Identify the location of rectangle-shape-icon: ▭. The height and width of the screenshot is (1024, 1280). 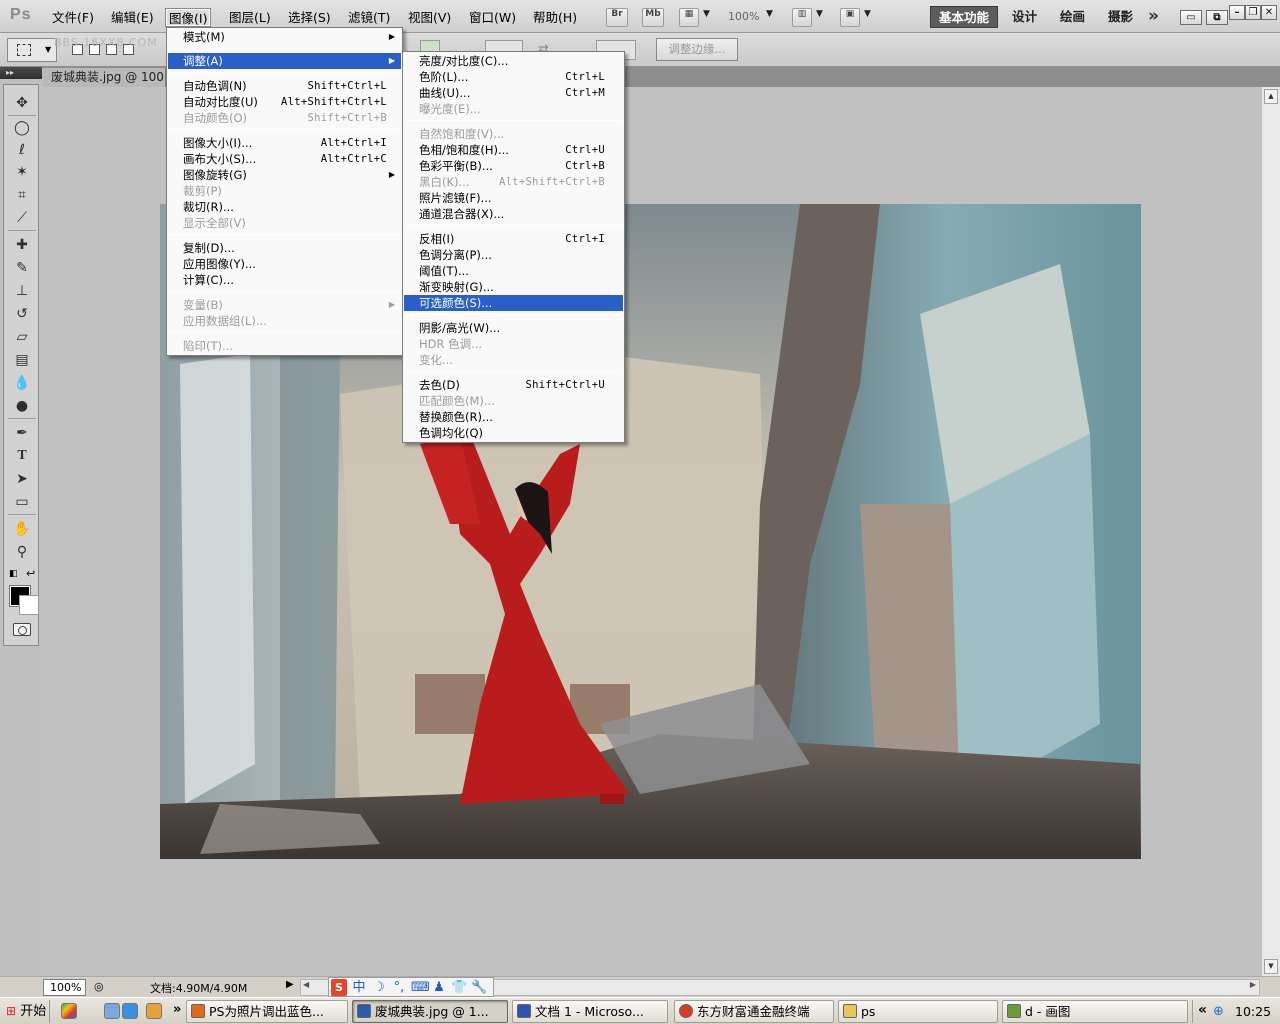
(22, 502).